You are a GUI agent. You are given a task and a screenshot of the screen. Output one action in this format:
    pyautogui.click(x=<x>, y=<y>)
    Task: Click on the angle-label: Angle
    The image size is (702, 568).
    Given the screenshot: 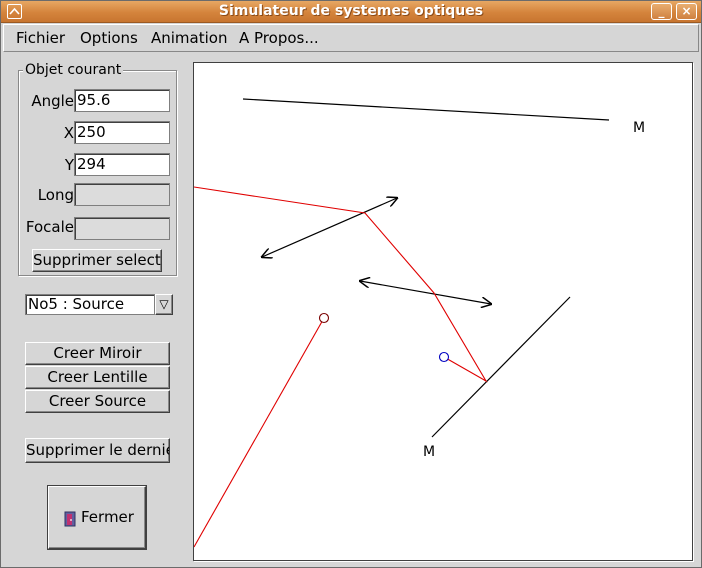 What is the action you would take?
    pyautogui.click(x=52, y=101)
    